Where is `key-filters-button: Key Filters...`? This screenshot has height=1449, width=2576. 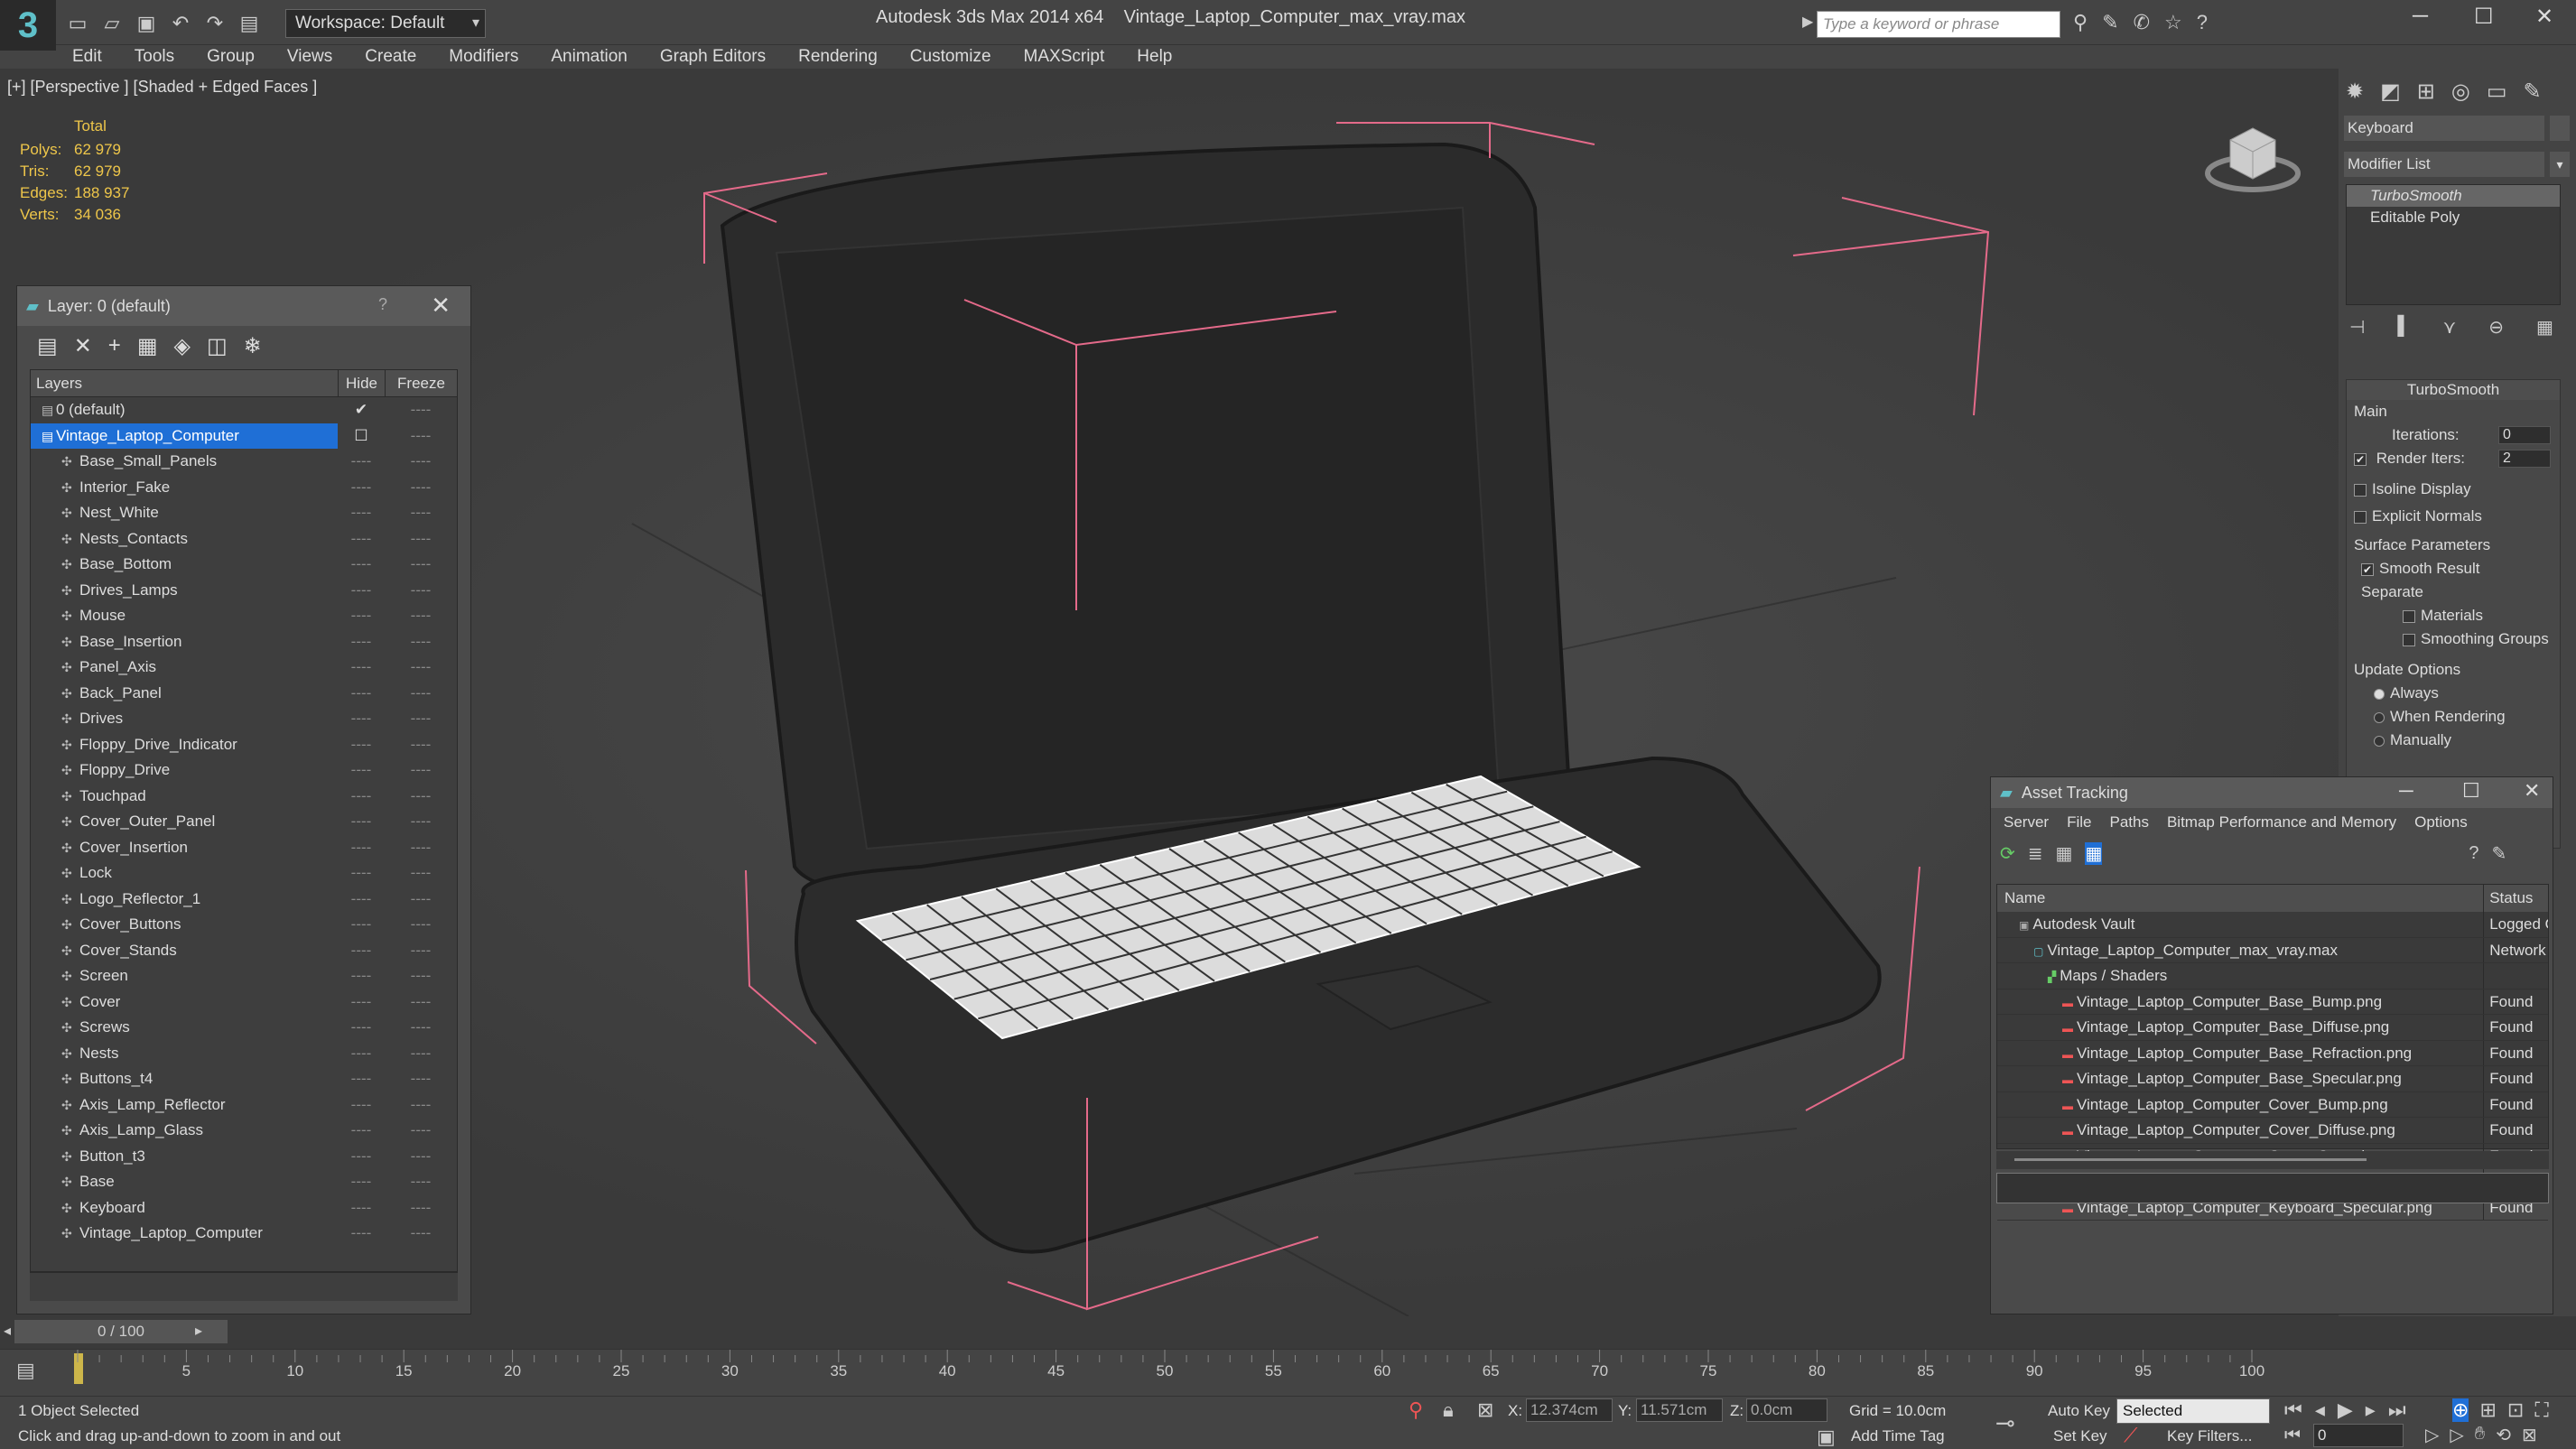
key-filters-button: Key Filters... is located at coordinates (2209, 1436).